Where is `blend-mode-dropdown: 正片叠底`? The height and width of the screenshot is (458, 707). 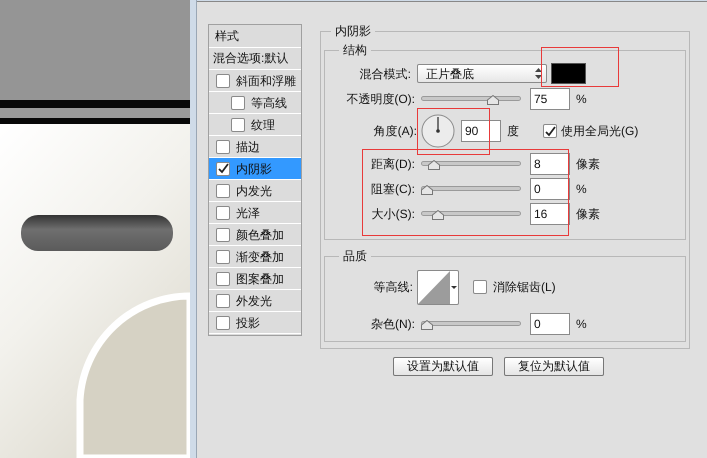
blend-mode-dropdown: 正片叠底 is located at coordinates (482, 73).